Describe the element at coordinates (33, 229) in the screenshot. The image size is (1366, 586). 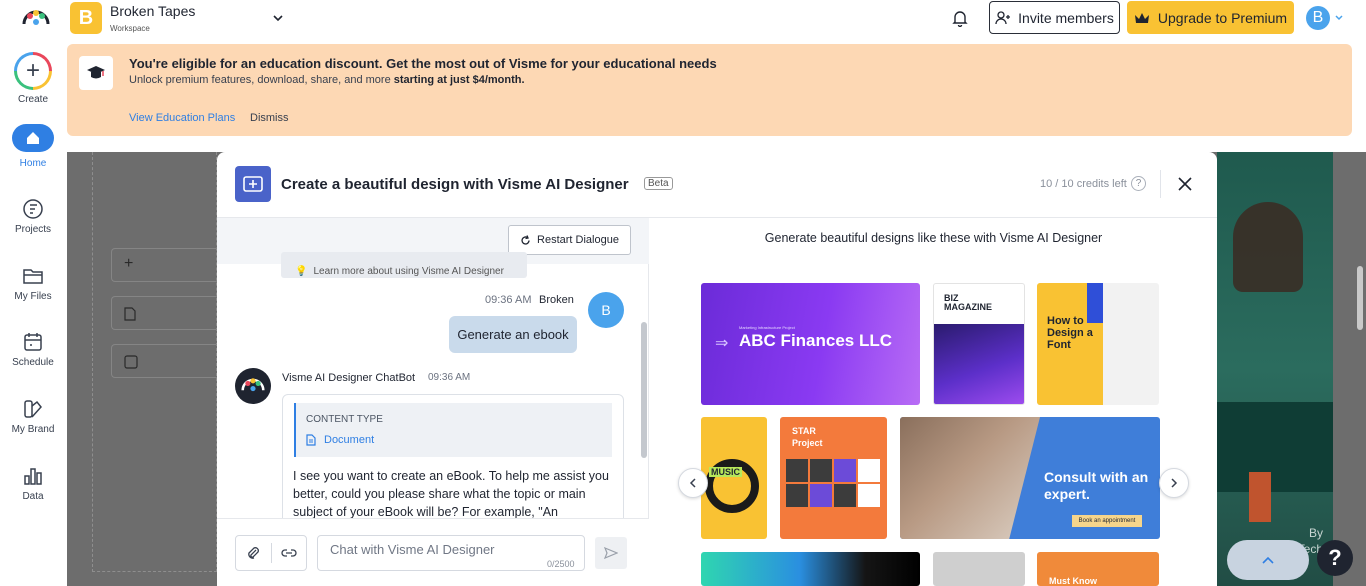
I see `sidebar-item-label: Projects` at that location.